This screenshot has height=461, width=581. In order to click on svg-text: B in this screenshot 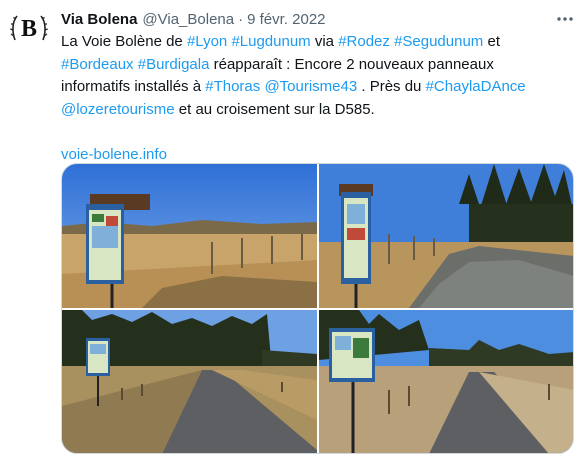, I will do `click(29, 29)`.